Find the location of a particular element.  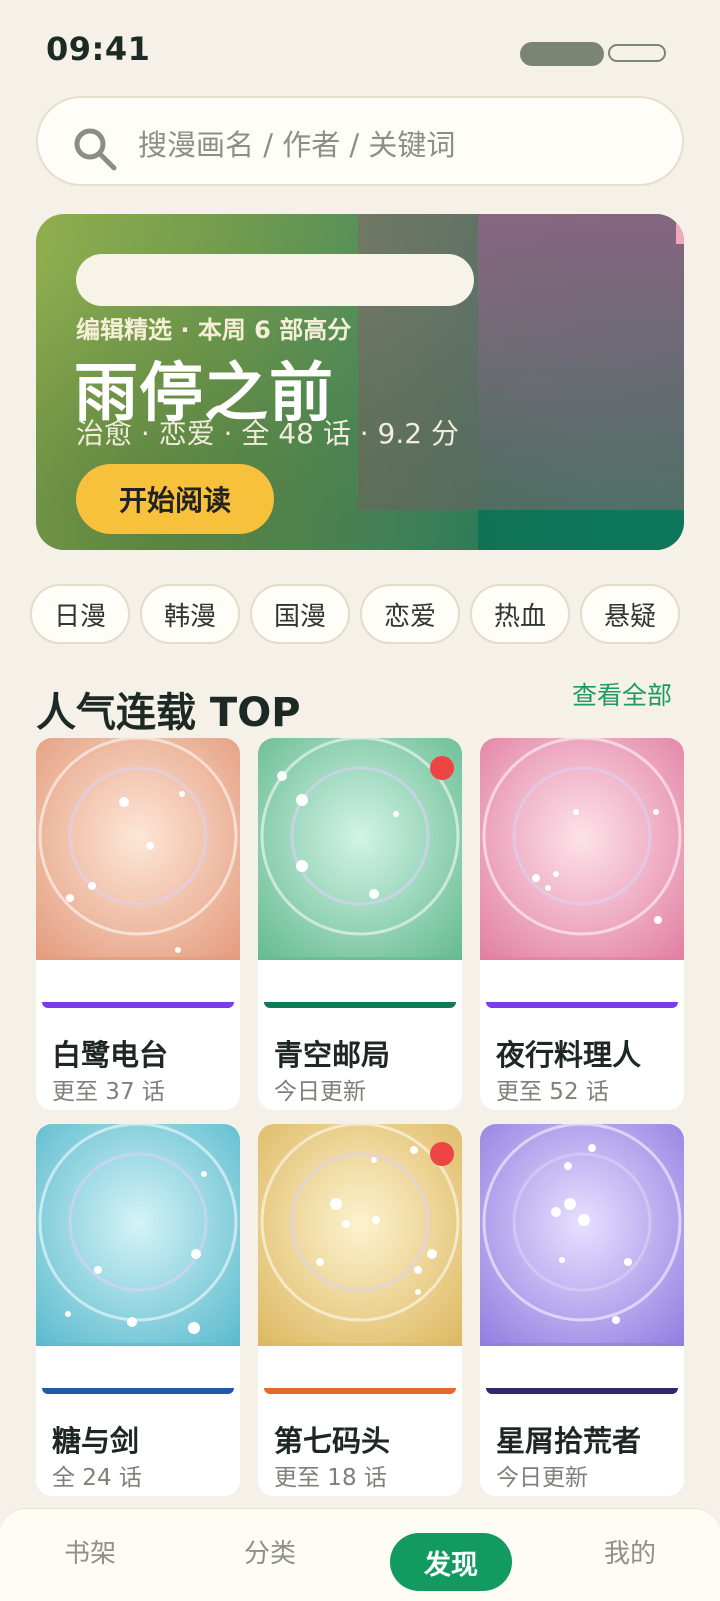

comic-progress: 更至 52 话 is located at coordinates (552, 1092).